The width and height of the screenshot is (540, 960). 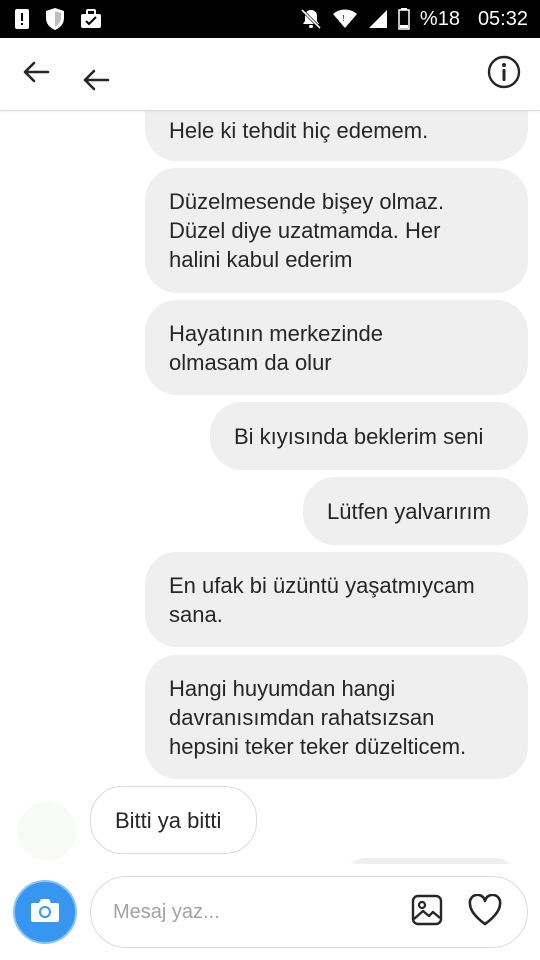 What do you see at coordinates (253, 912) in the screenshot?
I see `message-input` at bounding box center [253, 912].